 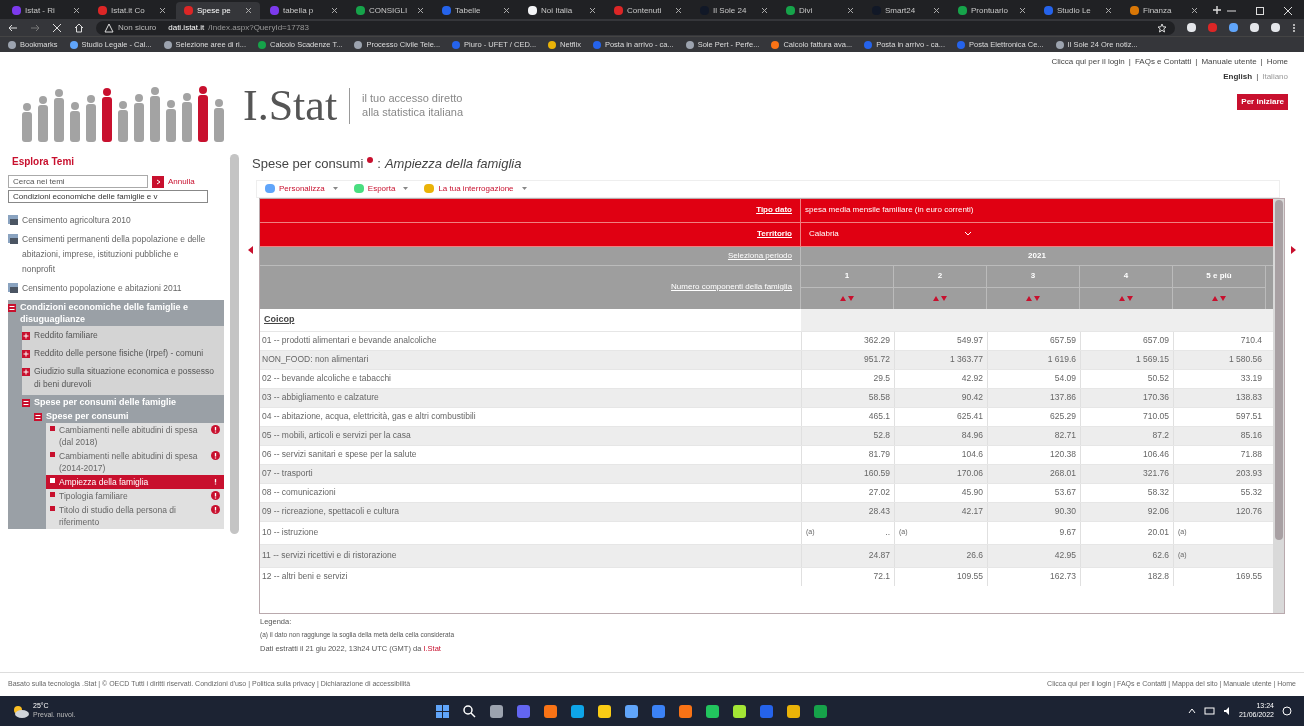 What do you see at coordinates (774, 234) in the screenshot?
I see `filter-label: Territorio` at bounding box center [774, 234].